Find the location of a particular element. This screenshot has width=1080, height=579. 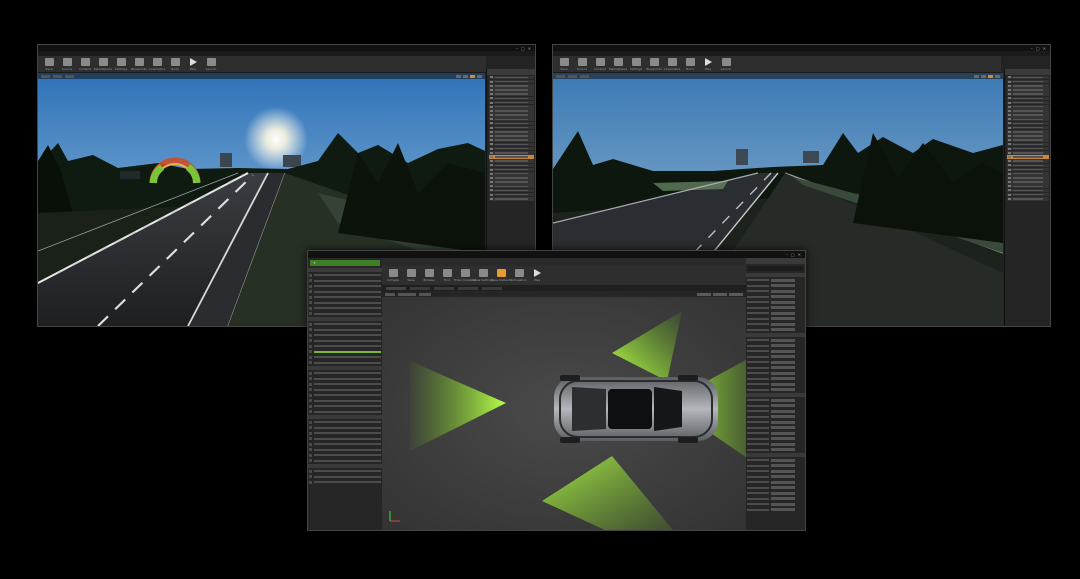

build-button: Build is located at coordinates (690, 64).